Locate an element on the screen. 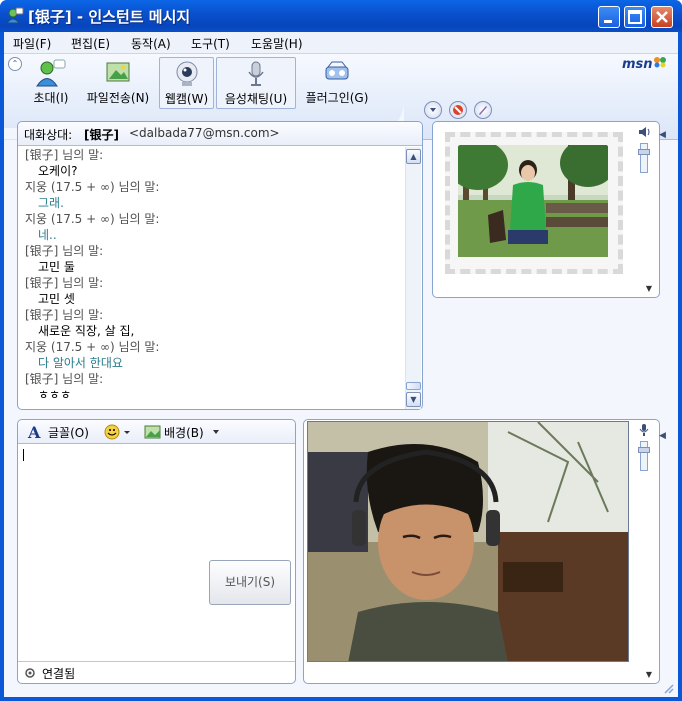  scroll-down-button: ▼ is located at coordinates (413, 399).